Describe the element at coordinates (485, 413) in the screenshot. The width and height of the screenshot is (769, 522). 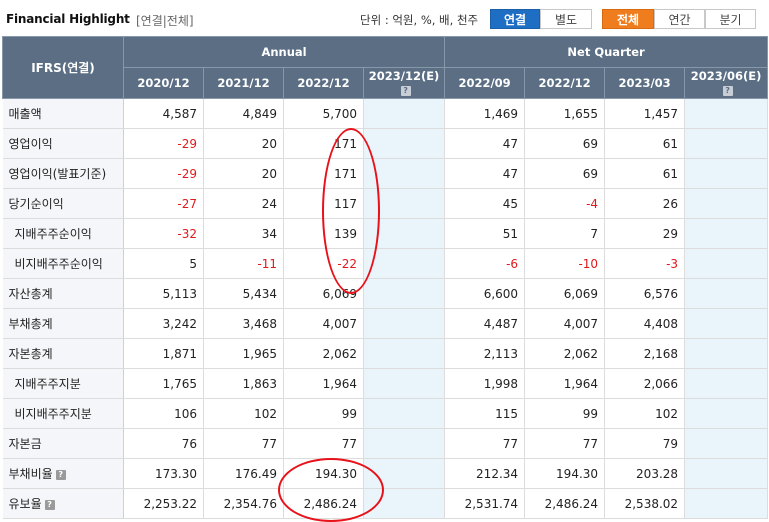
I see `value-cell: 115` at that location.